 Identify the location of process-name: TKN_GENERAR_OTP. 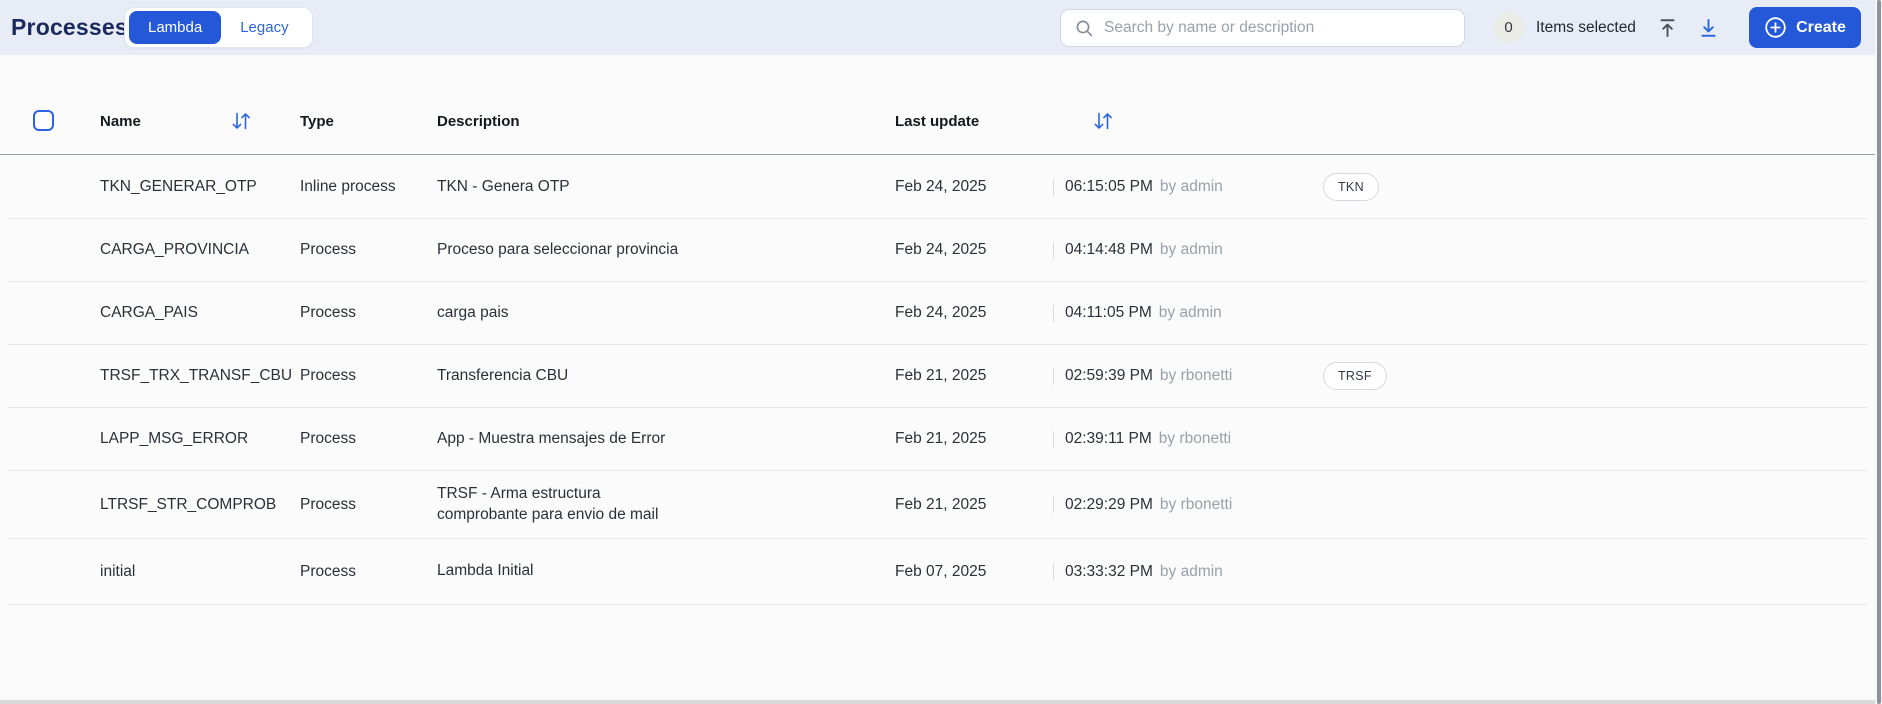
(178, 186).